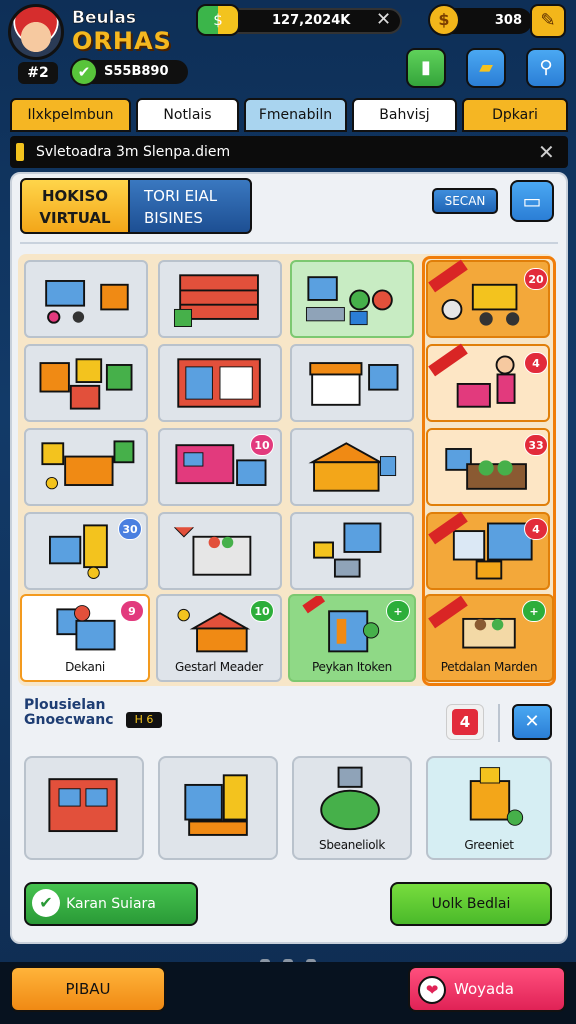  Describe the element at coordinates (187, 115) in the screenshot. I see `tab-1: Notlais` at that location.